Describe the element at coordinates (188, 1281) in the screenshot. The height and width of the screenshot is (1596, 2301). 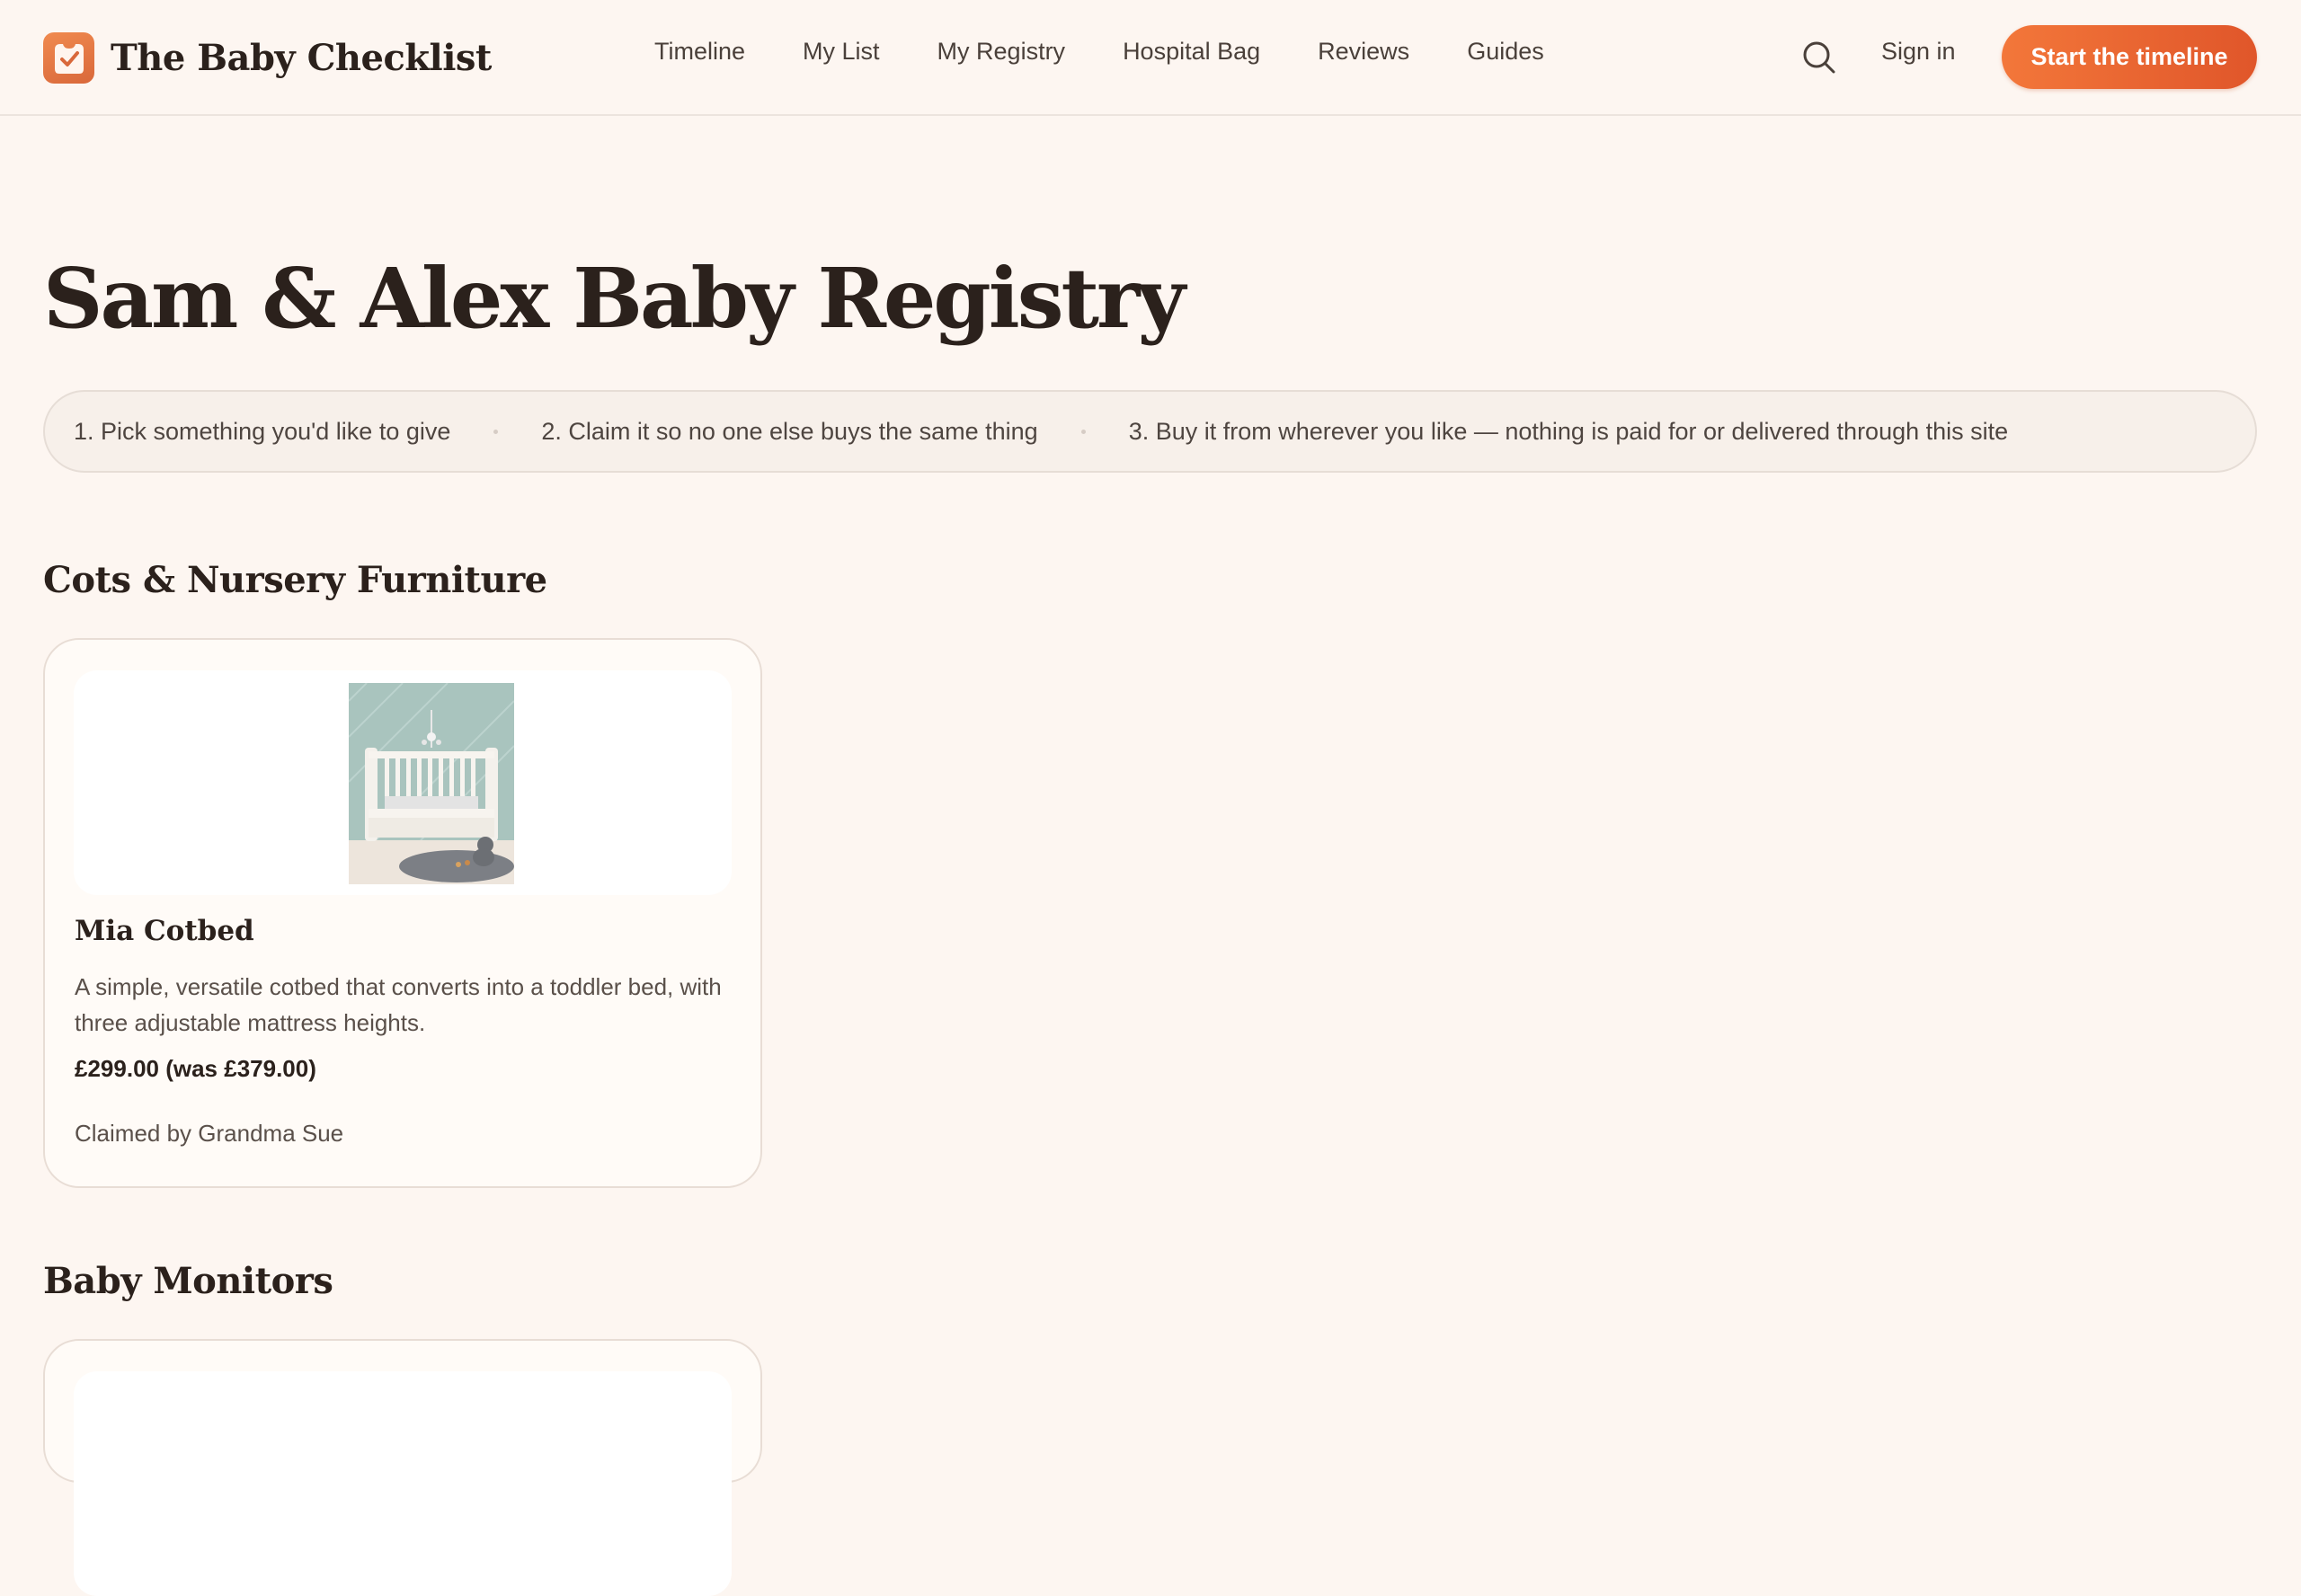
I see `section-title-monitors: Baby Monitors` at that location.